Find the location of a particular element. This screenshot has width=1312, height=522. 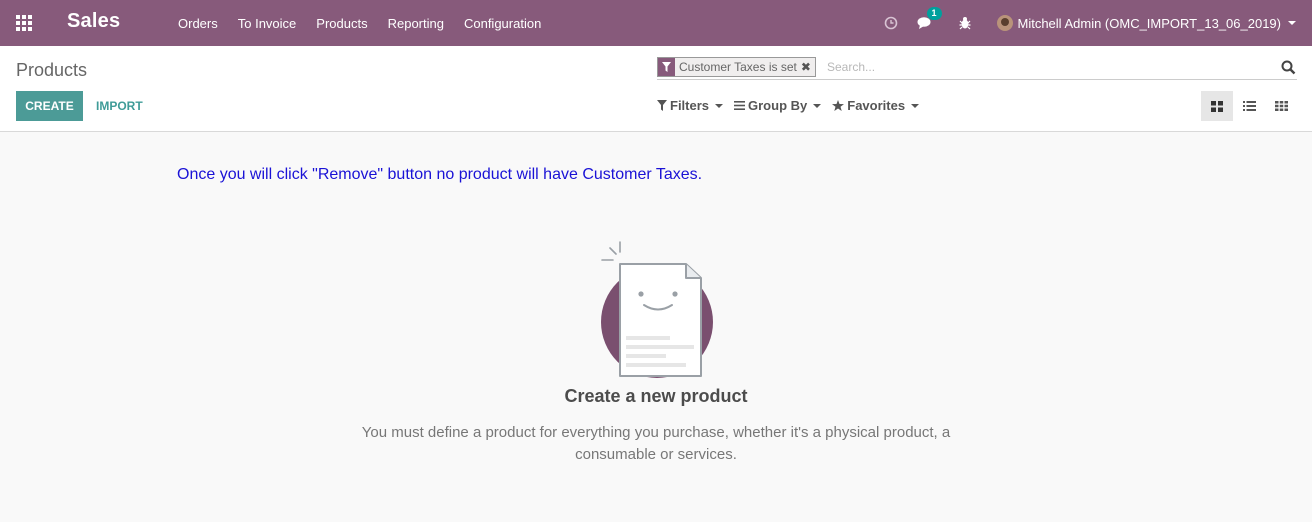

search-view: Customer Taxes is set ✖ is located at coordinates (977, 68).